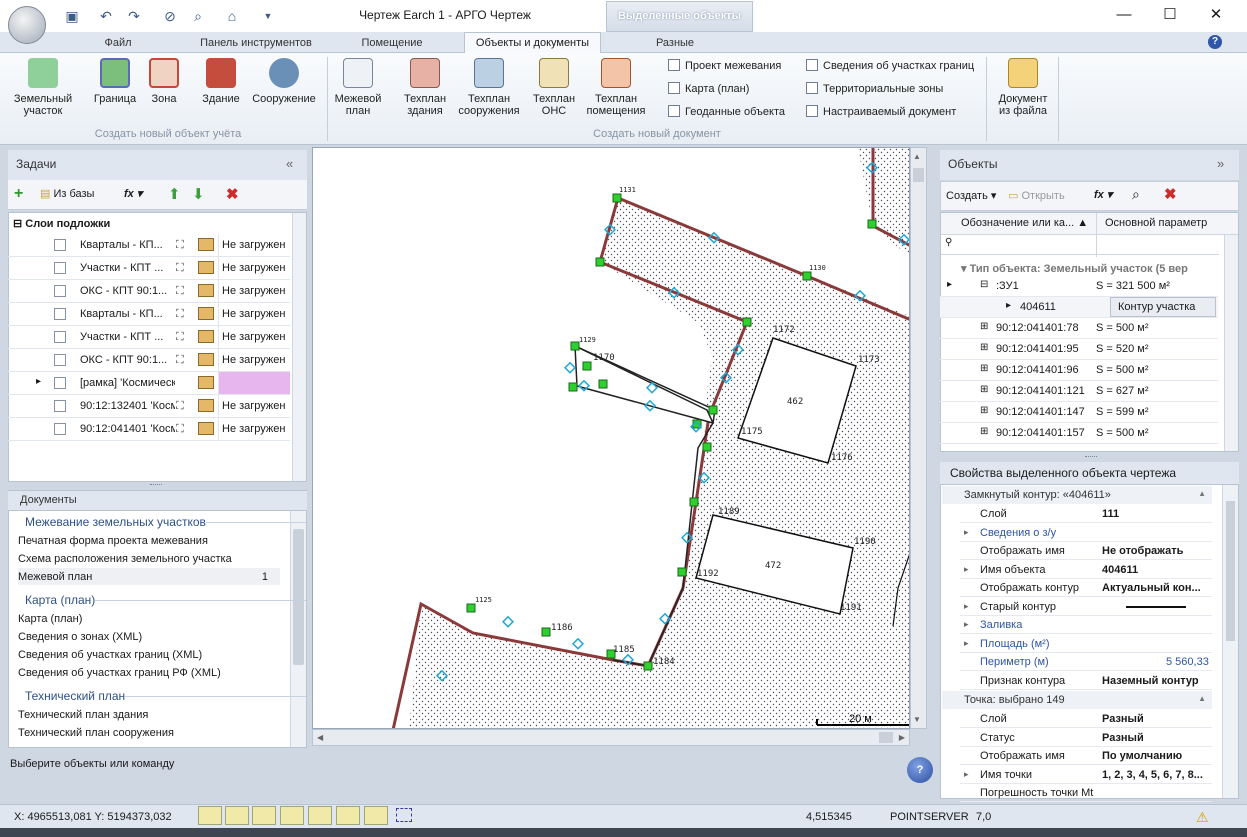 The image size is (1247, 837). Describe the element at coordinates (1150, 681) in the screenshot. I see `property-value: Наземный контур` at that location.